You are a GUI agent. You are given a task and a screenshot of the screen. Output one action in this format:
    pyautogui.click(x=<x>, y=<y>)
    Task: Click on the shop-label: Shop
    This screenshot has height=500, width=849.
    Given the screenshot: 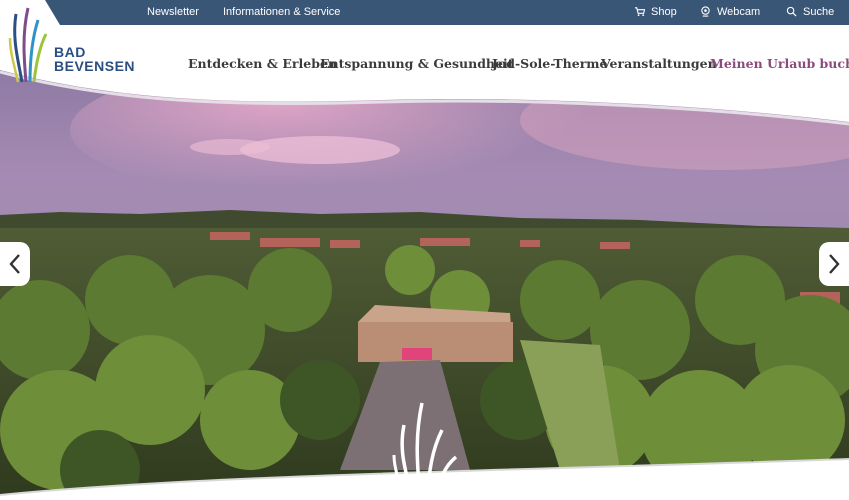 What is the action you would take?
    pyautogui.click(x=664, y=12)
    